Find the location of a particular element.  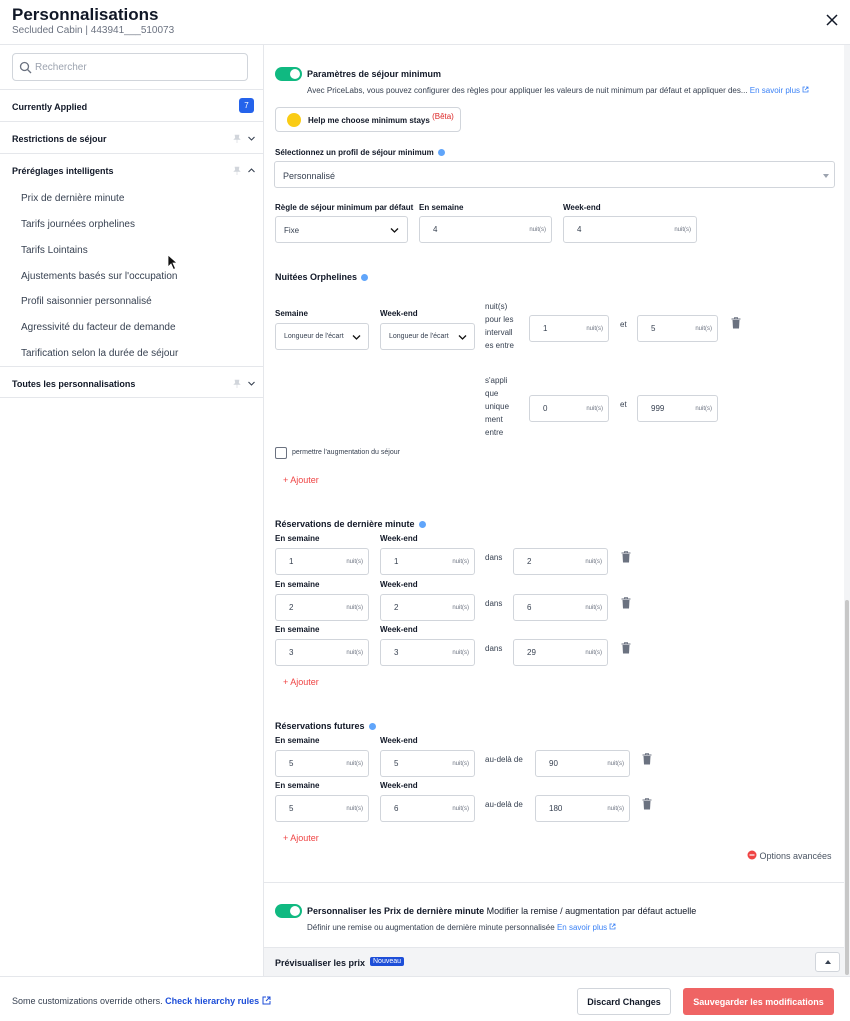

page-subtitle: Secluded Cabin | 443941___510073 is located at coordinates (93, 30).